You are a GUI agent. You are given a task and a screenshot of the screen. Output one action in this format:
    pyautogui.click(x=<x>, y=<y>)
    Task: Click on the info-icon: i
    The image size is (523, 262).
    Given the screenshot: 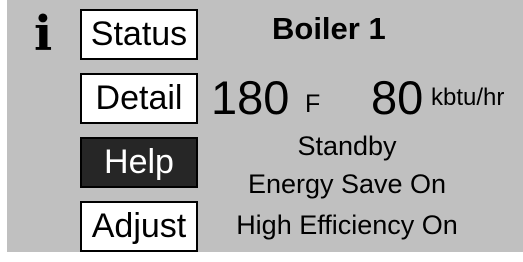 What is the action you would take?
    pyautogui.click(x=43, y=34)
    